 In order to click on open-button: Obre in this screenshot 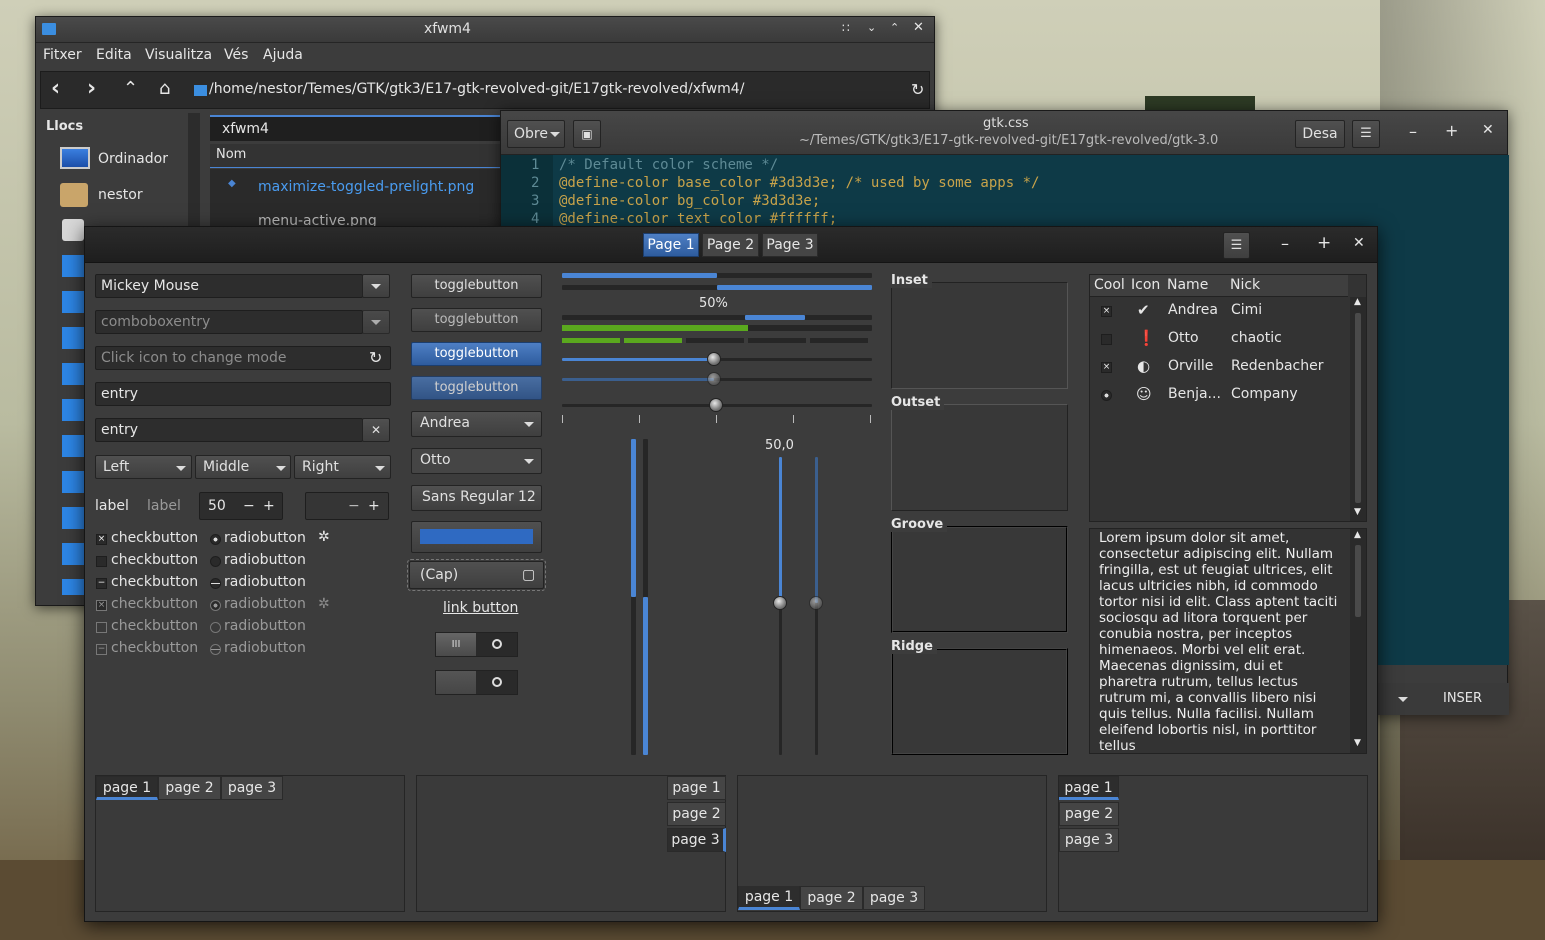, I will do `click(536, 134)`.